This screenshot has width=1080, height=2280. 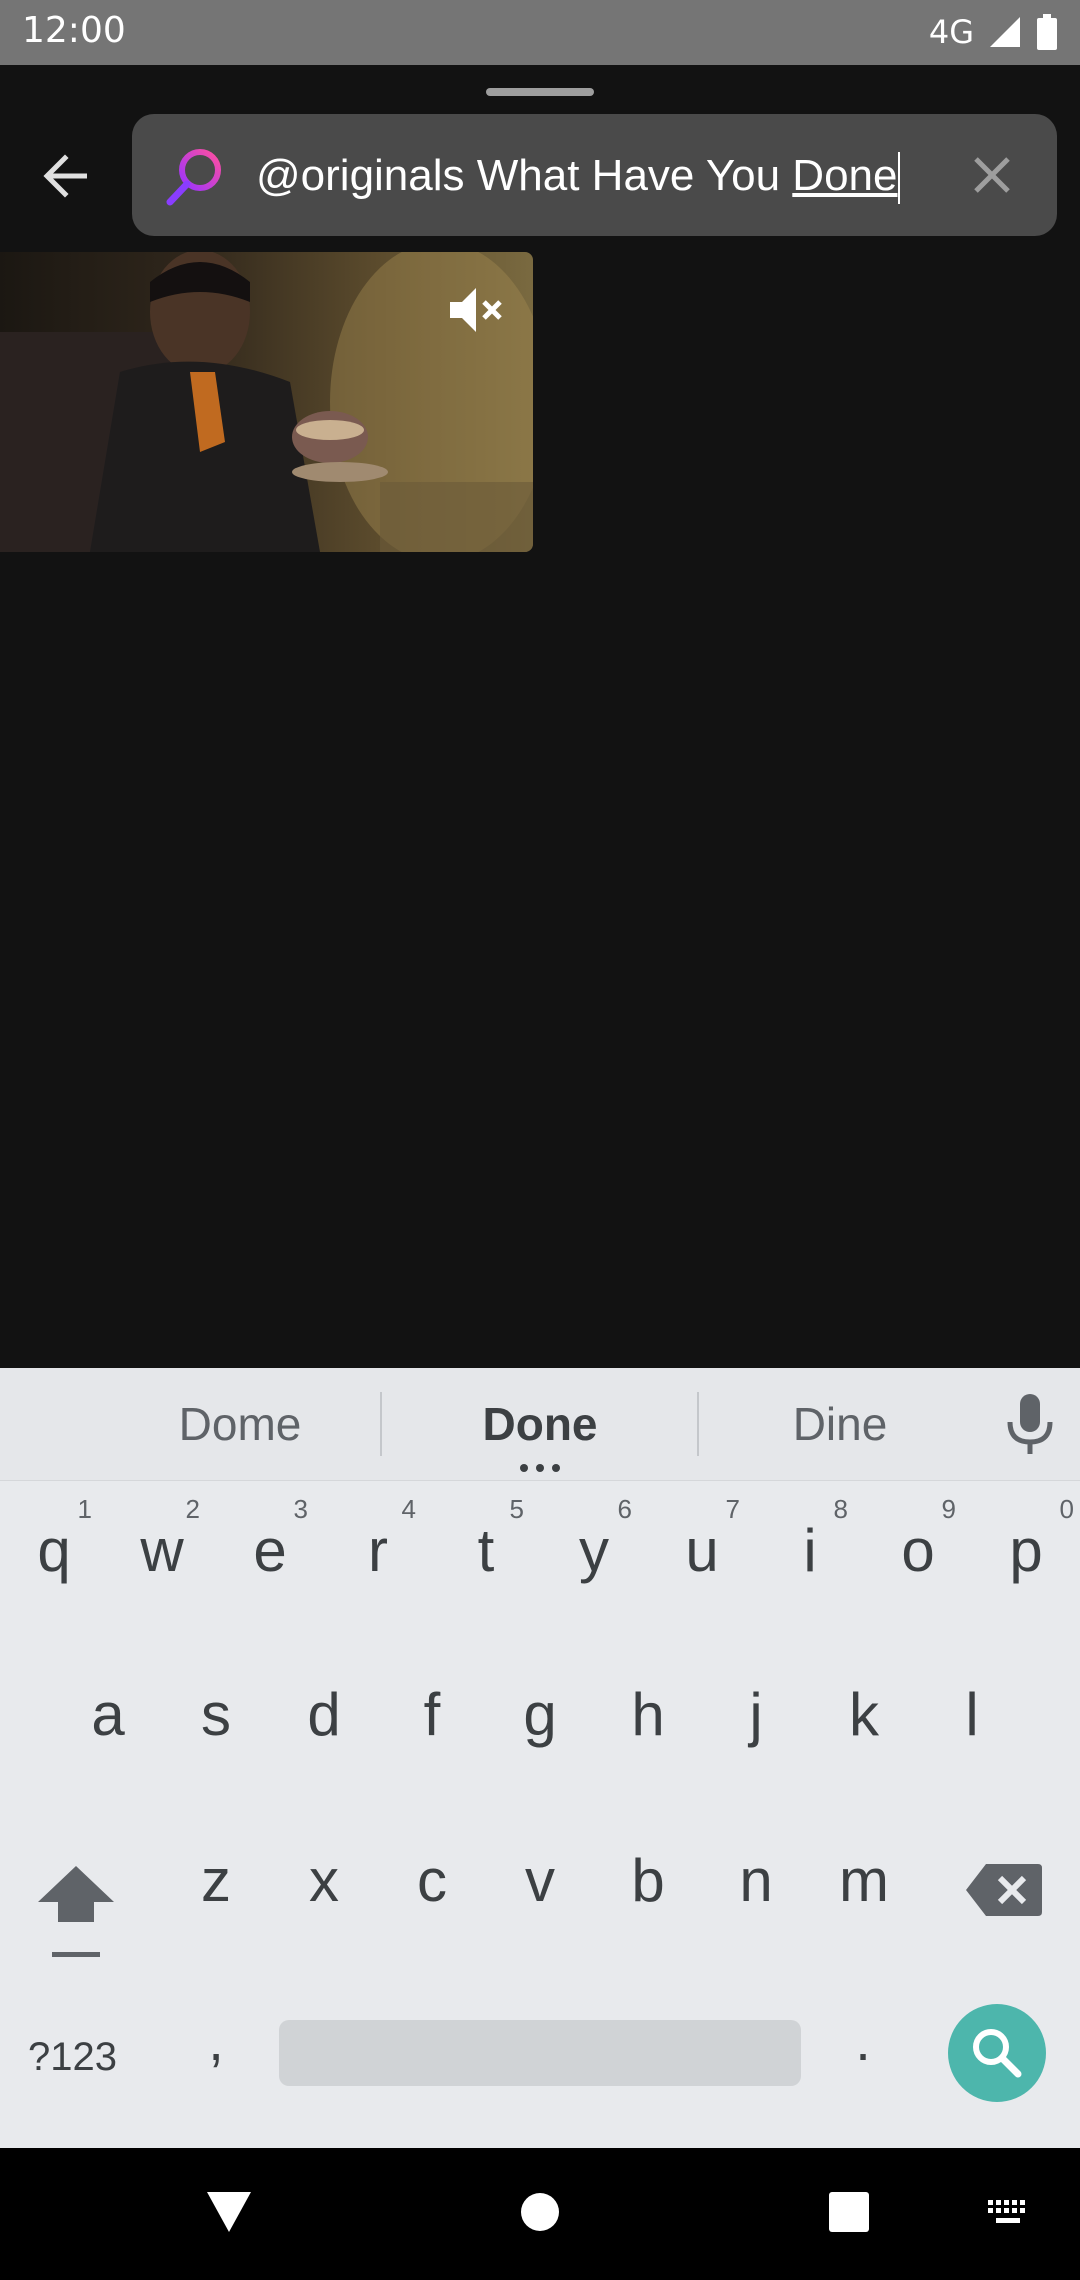 I want to click on key-e: 3e, so click(x=270, y=1550).